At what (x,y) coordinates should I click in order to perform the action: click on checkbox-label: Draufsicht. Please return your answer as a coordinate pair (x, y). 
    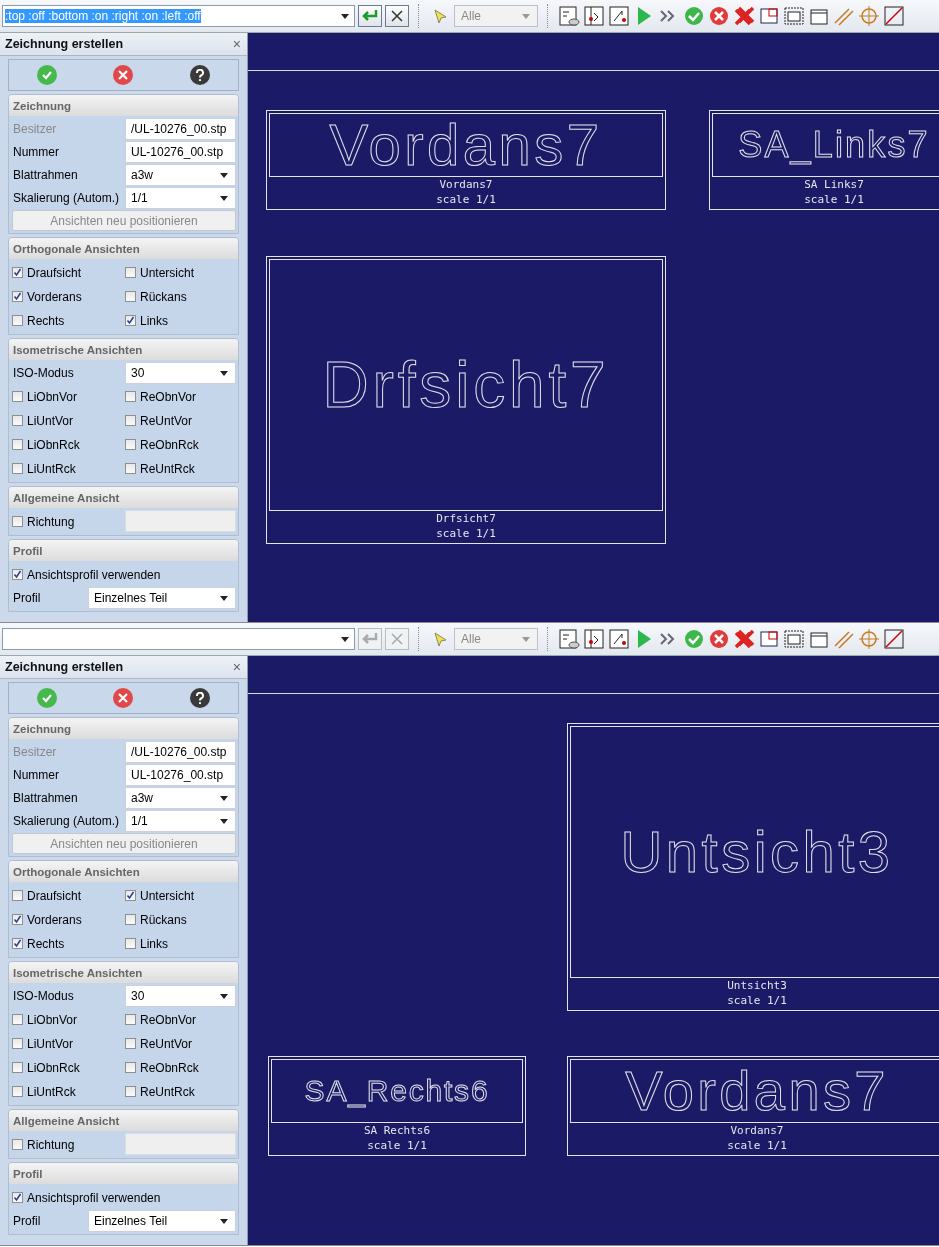
    Looking at the image, I should click on (54, 272).